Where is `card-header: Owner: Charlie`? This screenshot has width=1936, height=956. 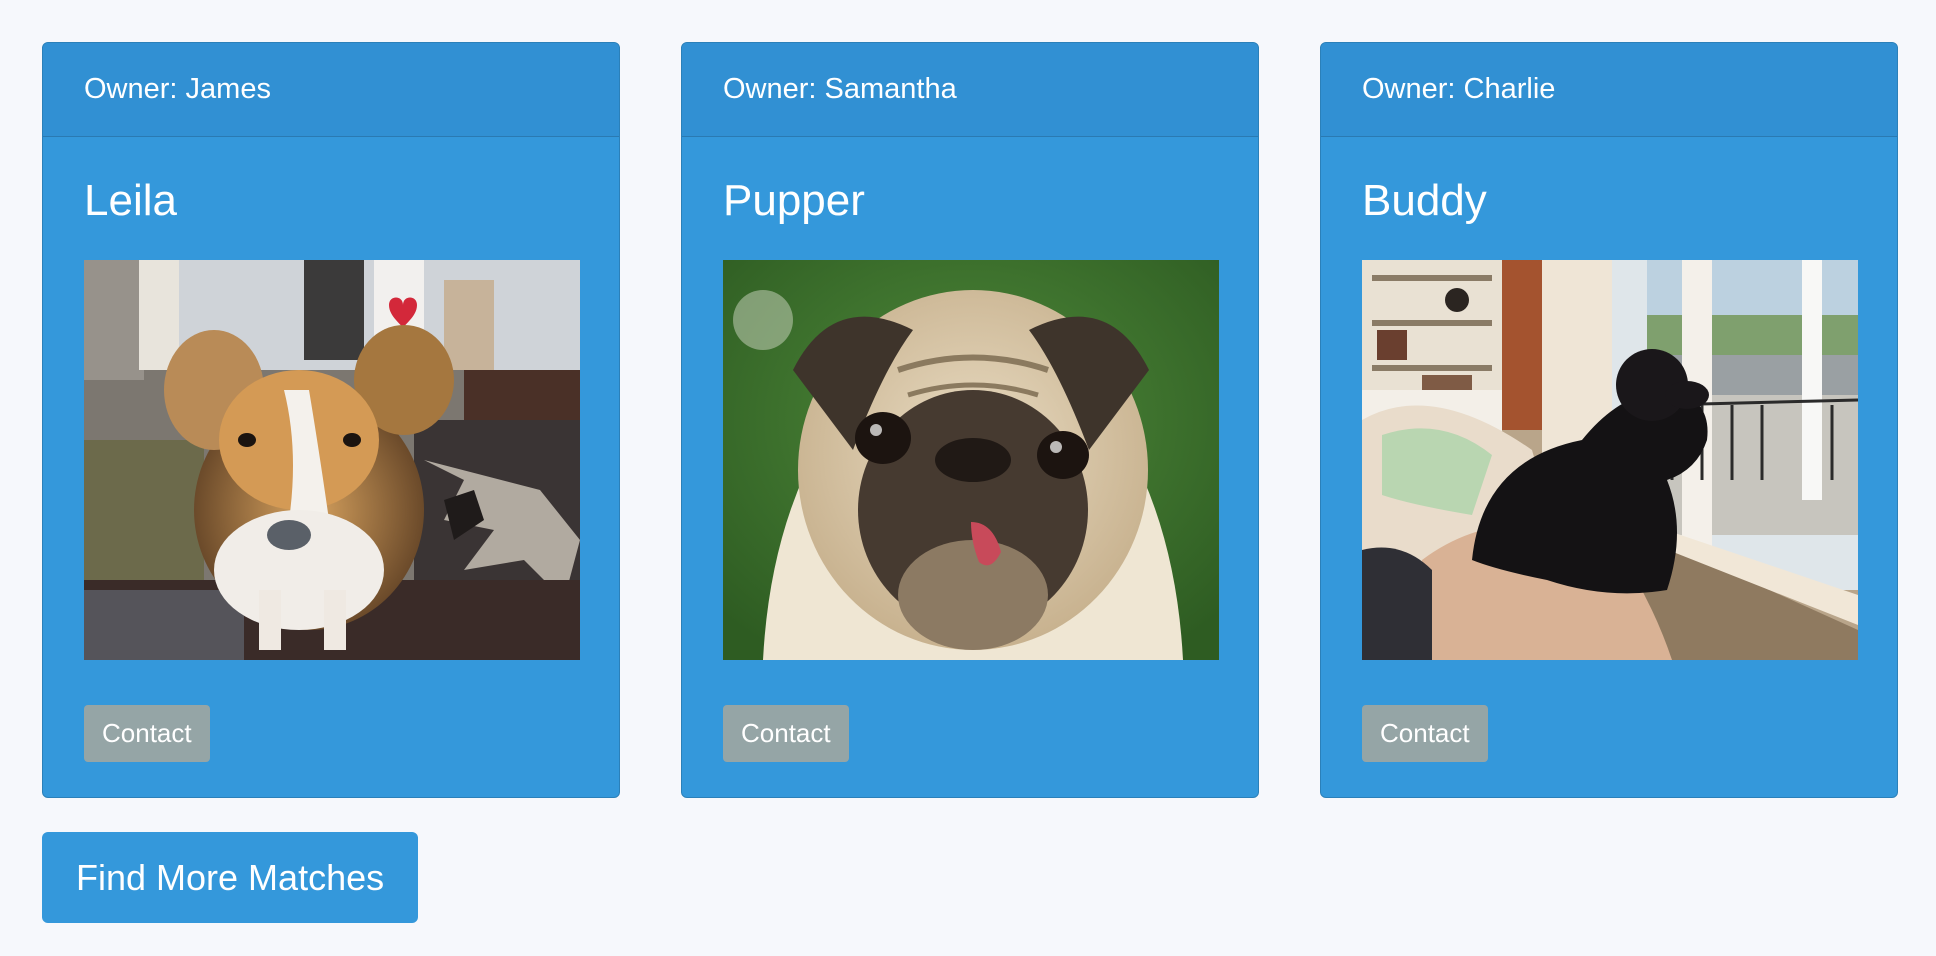 card-header: Owner: Charlie is located at coordinates (1609, 90).